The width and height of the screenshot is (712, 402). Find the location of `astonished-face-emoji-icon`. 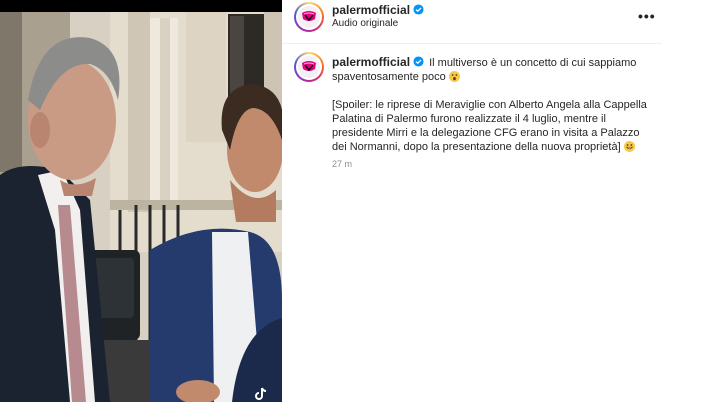

astonished-face-emoji-icon is located at coordinates (454, 76).